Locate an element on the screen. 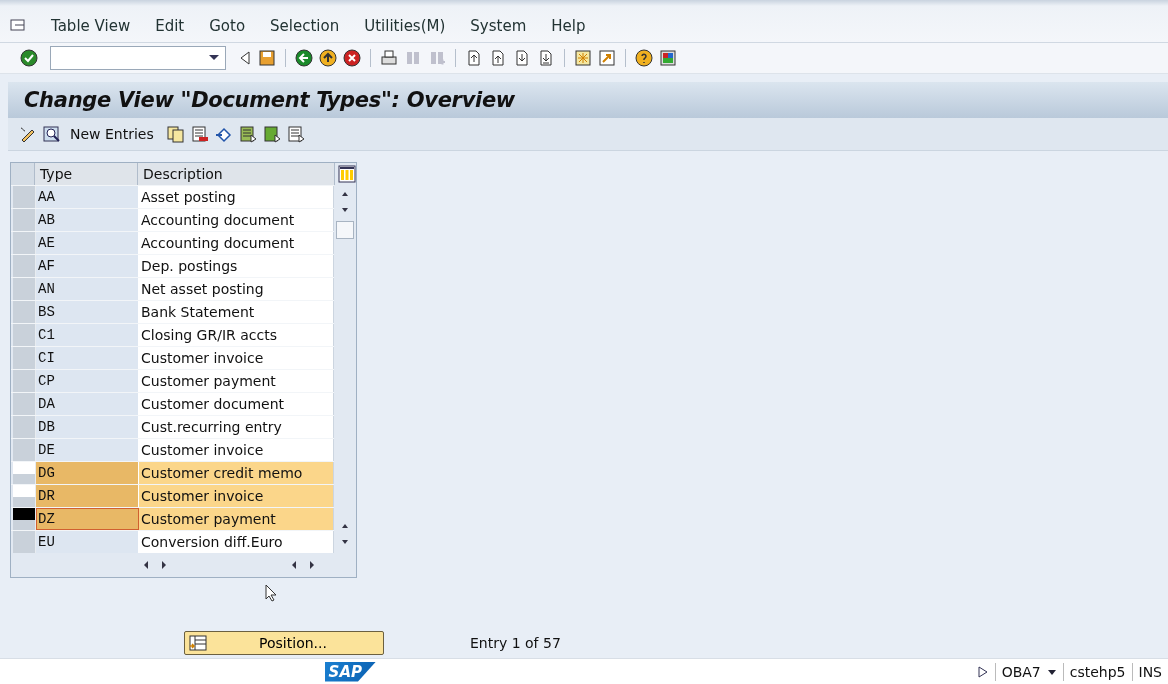  select-block-icon is located at coordinates (271, 134).